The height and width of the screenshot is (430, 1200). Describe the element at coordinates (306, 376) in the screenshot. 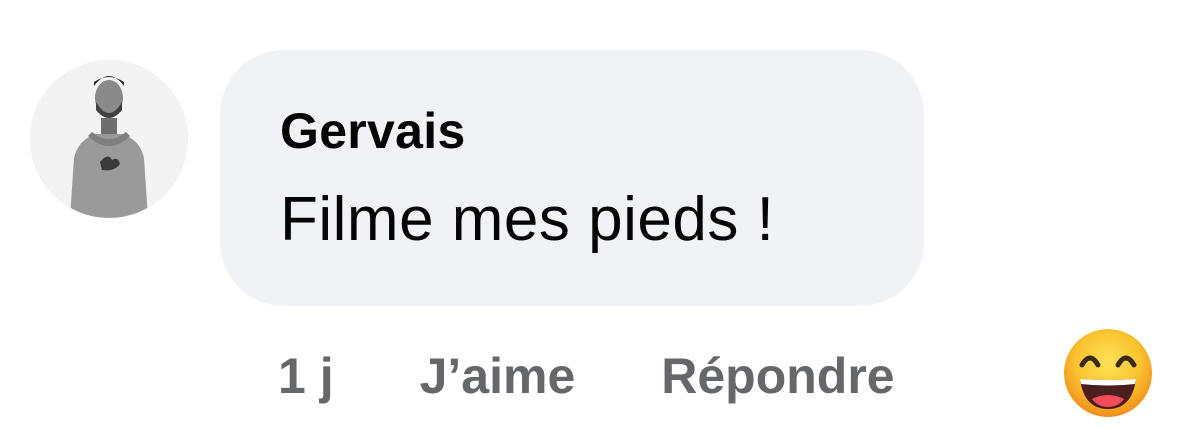

I see `comment-timestamp: 1 j` at that location.